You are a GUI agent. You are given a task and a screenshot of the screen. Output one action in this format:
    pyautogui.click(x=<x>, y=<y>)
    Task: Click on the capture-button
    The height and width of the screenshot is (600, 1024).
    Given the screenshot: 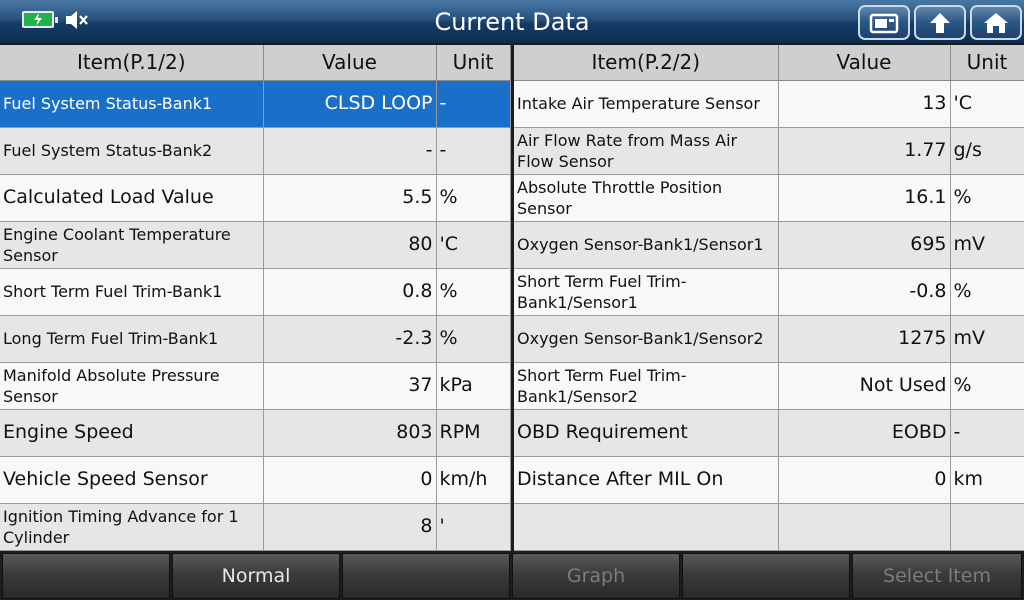 What is the action you would take?
    pyautogui.click(x=884, y=22)
    